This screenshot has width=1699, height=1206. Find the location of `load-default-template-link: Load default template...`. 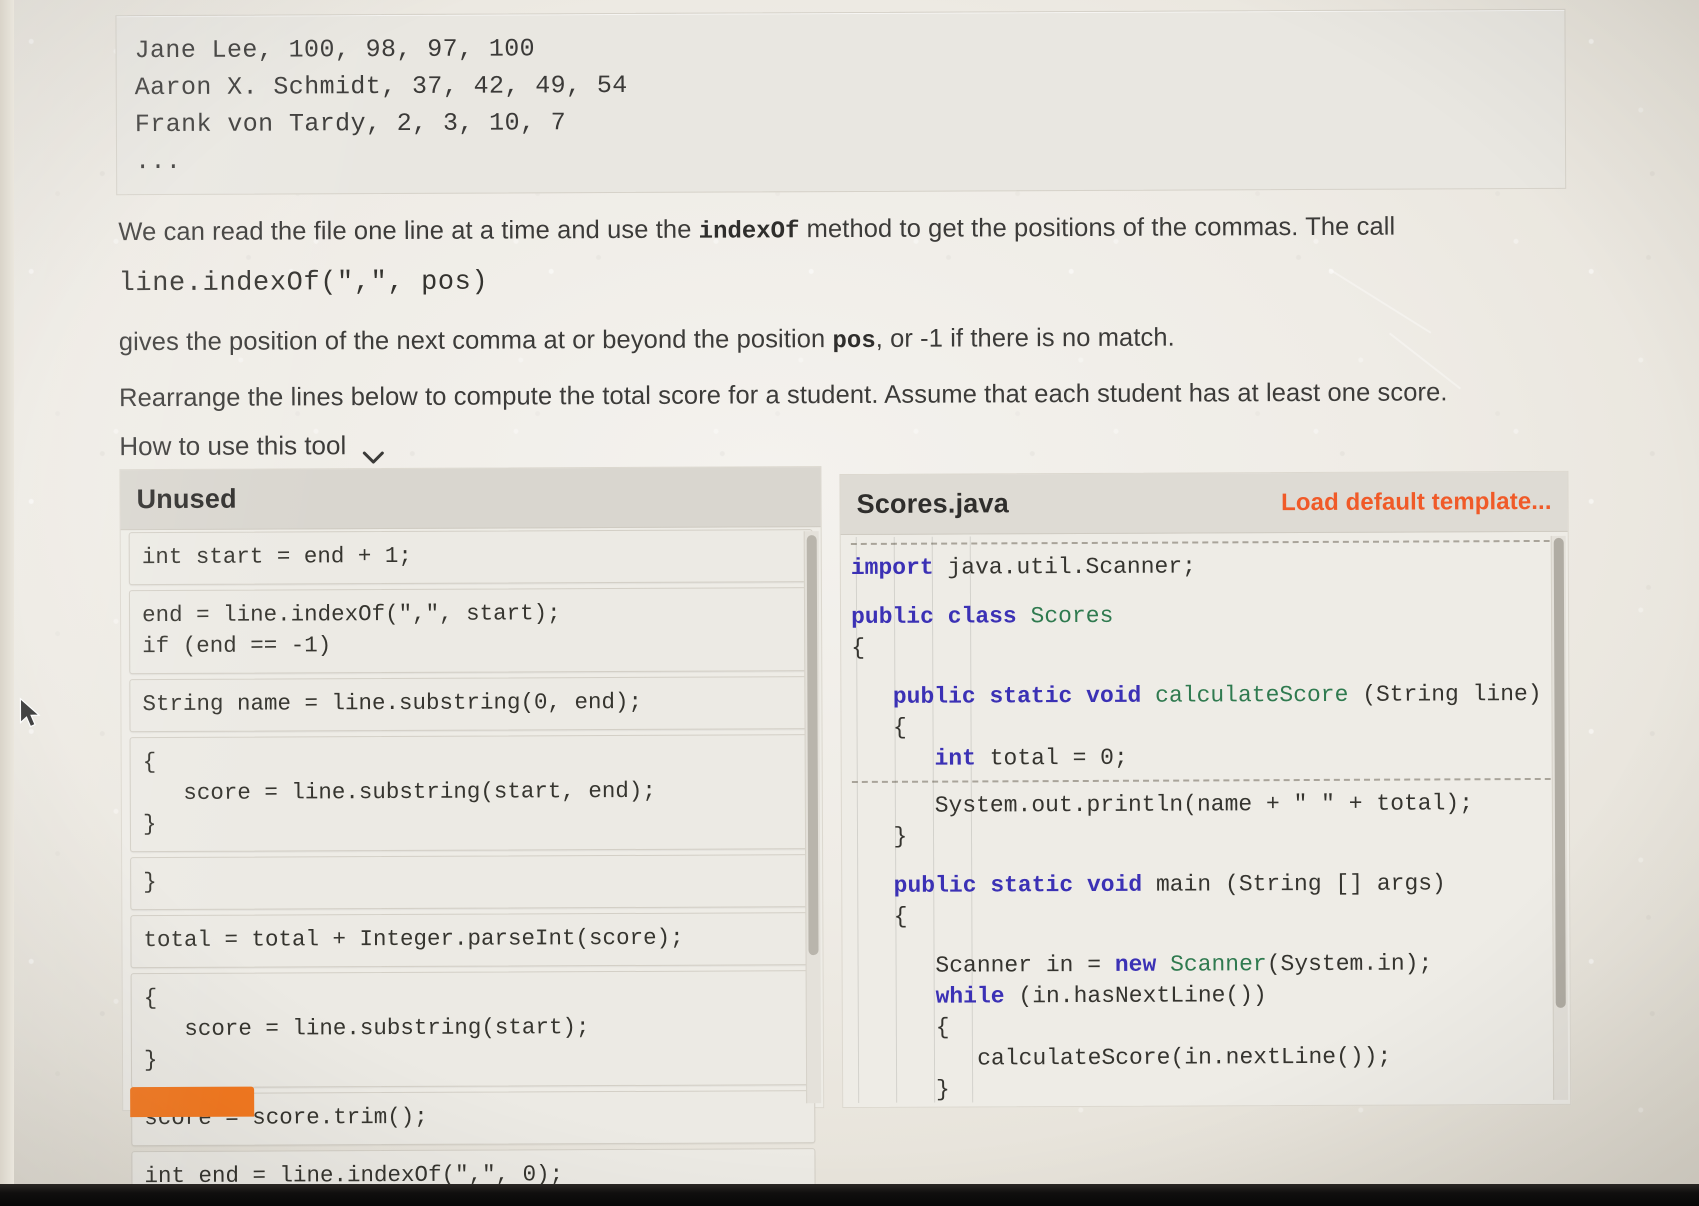

load-default-template-link: Load default template... is located at coordinates (1416, 501).